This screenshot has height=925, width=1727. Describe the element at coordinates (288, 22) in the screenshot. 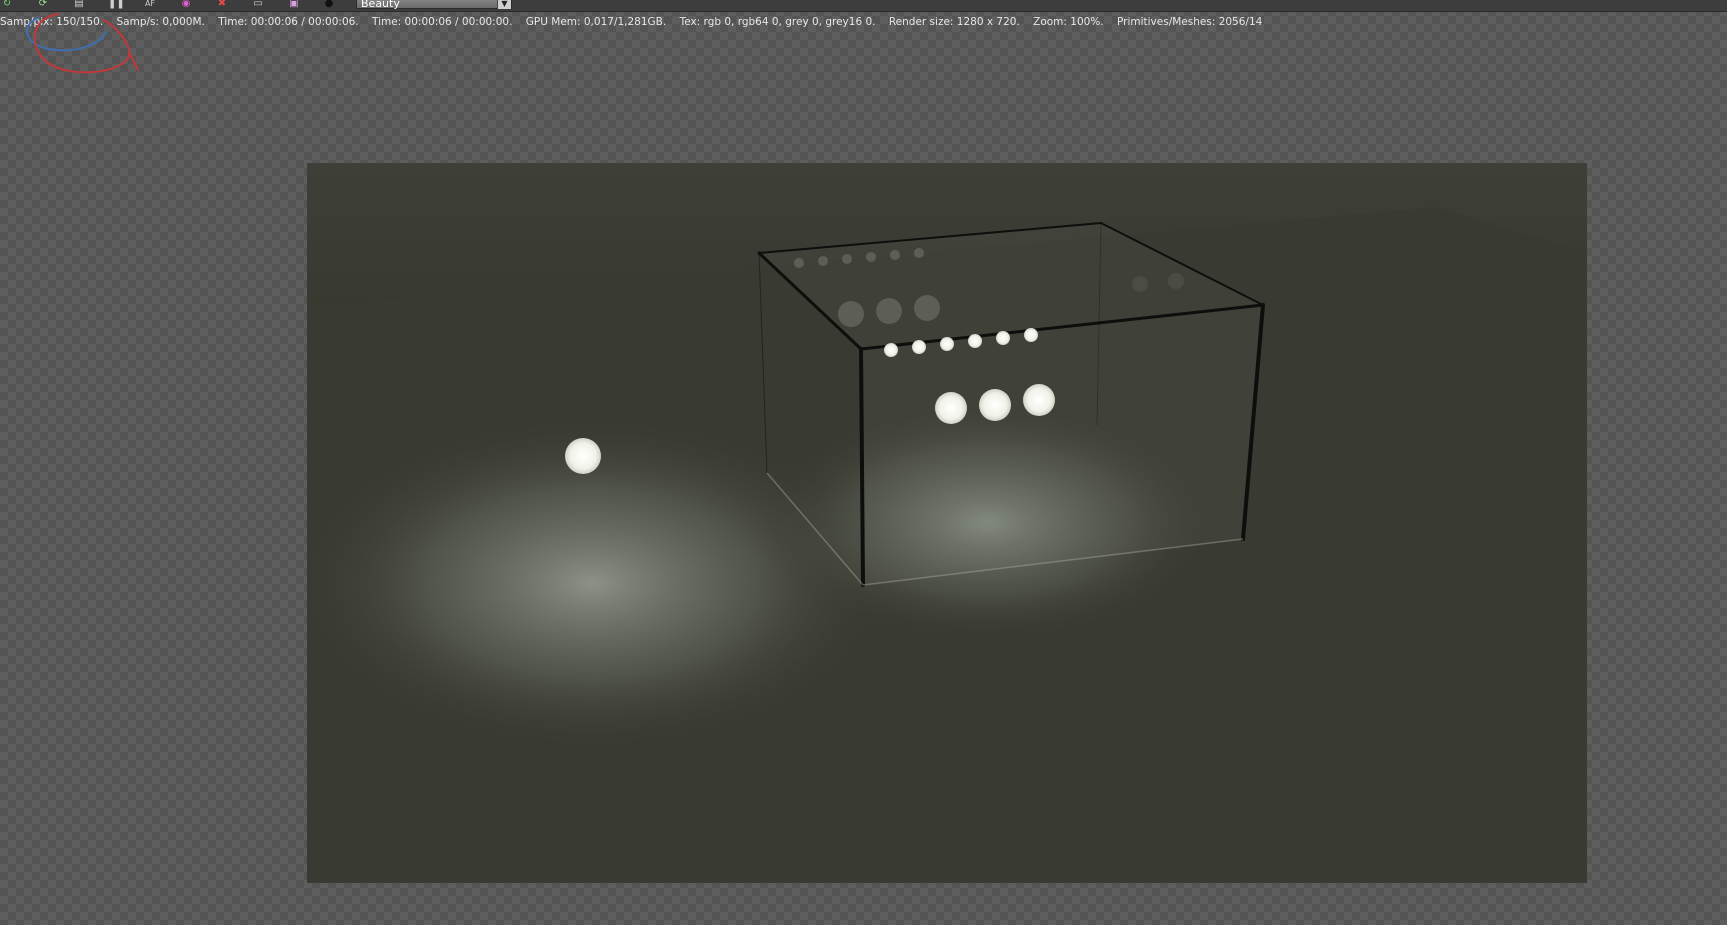

I see `stat-time-elapsed: Time: 00:00:06 / 00:00:06.` at that location.